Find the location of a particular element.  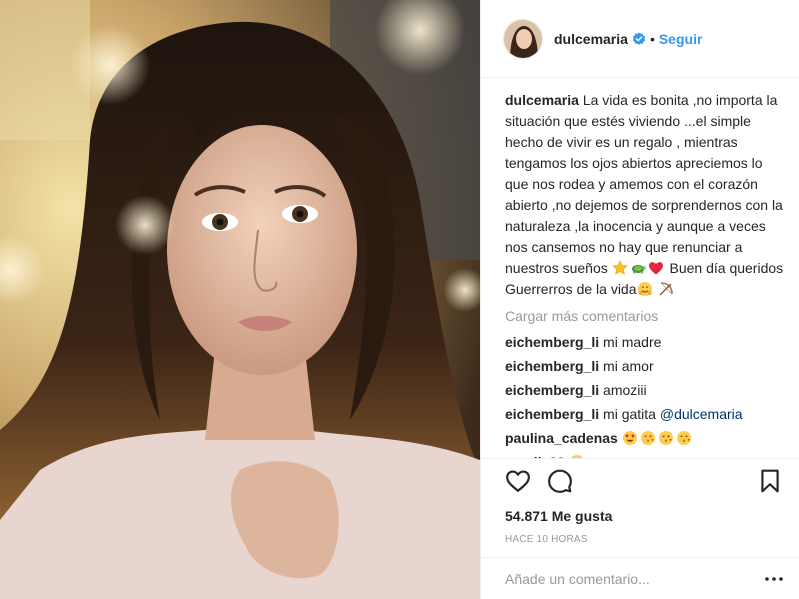

comment-text: mi amor is located at coordinates (628, 366).